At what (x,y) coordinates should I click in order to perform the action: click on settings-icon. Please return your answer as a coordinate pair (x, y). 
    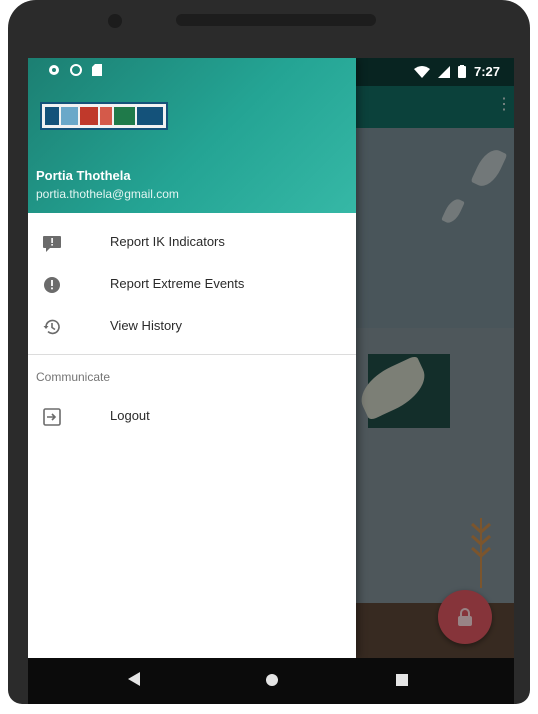
    Looking at the image, I should click on (54, 70).